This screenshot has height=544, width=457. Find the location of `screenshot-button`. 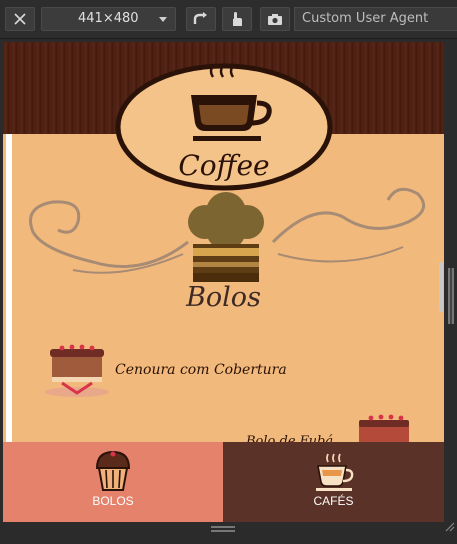

screenshot-button is located at coordinates (275, 19).